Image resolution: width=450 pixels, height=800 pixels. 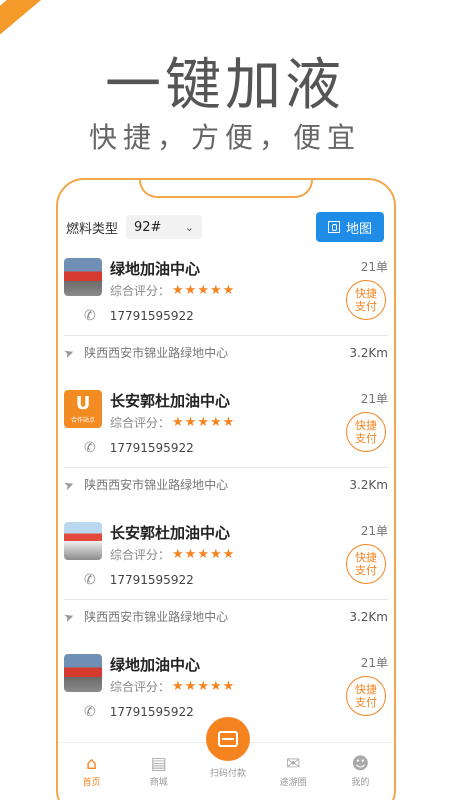 I want to click on scan-icon, so click(x=228, y=739).